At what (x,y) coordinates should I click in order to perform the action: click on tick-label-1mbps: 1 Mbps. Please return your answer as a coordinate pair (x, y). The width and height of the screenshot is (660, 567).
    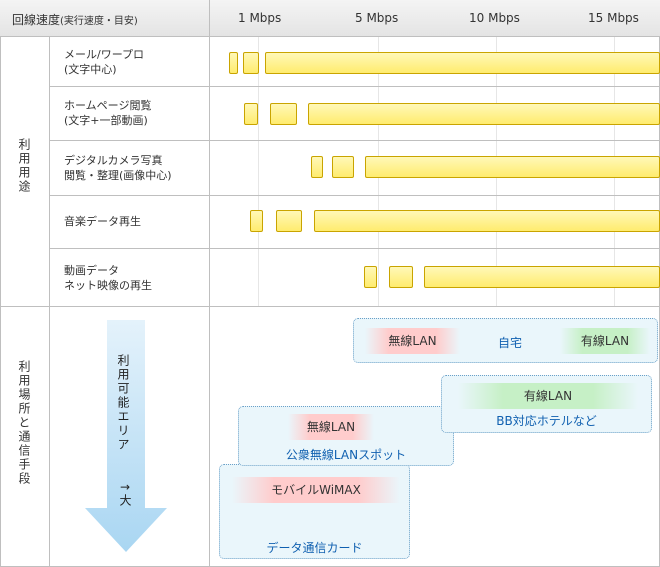
    Looking at the image, I should click on (260, 18).